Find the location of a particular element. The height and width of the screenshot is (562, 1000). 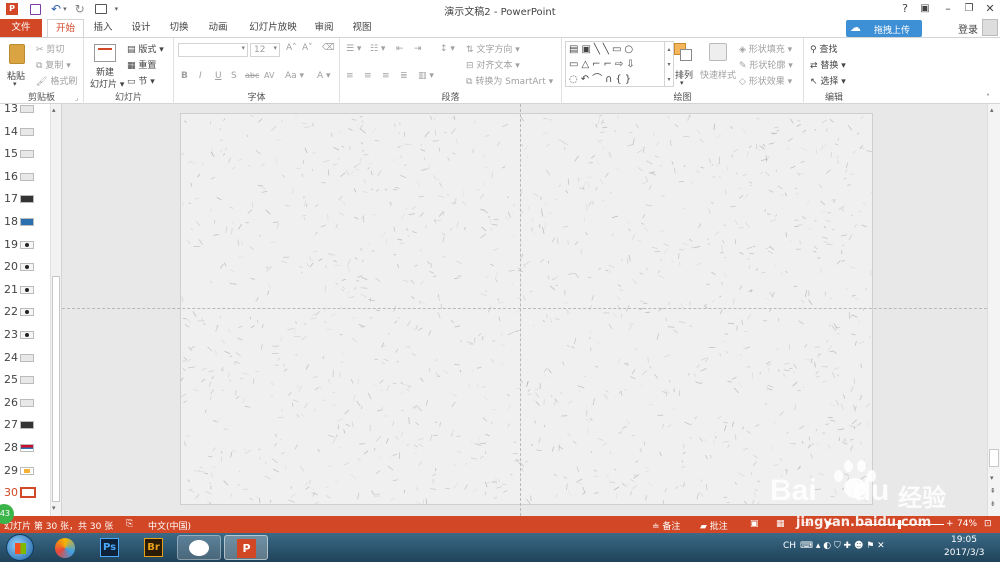

clock-time: 19:05 is located at coordinates (964, 540).